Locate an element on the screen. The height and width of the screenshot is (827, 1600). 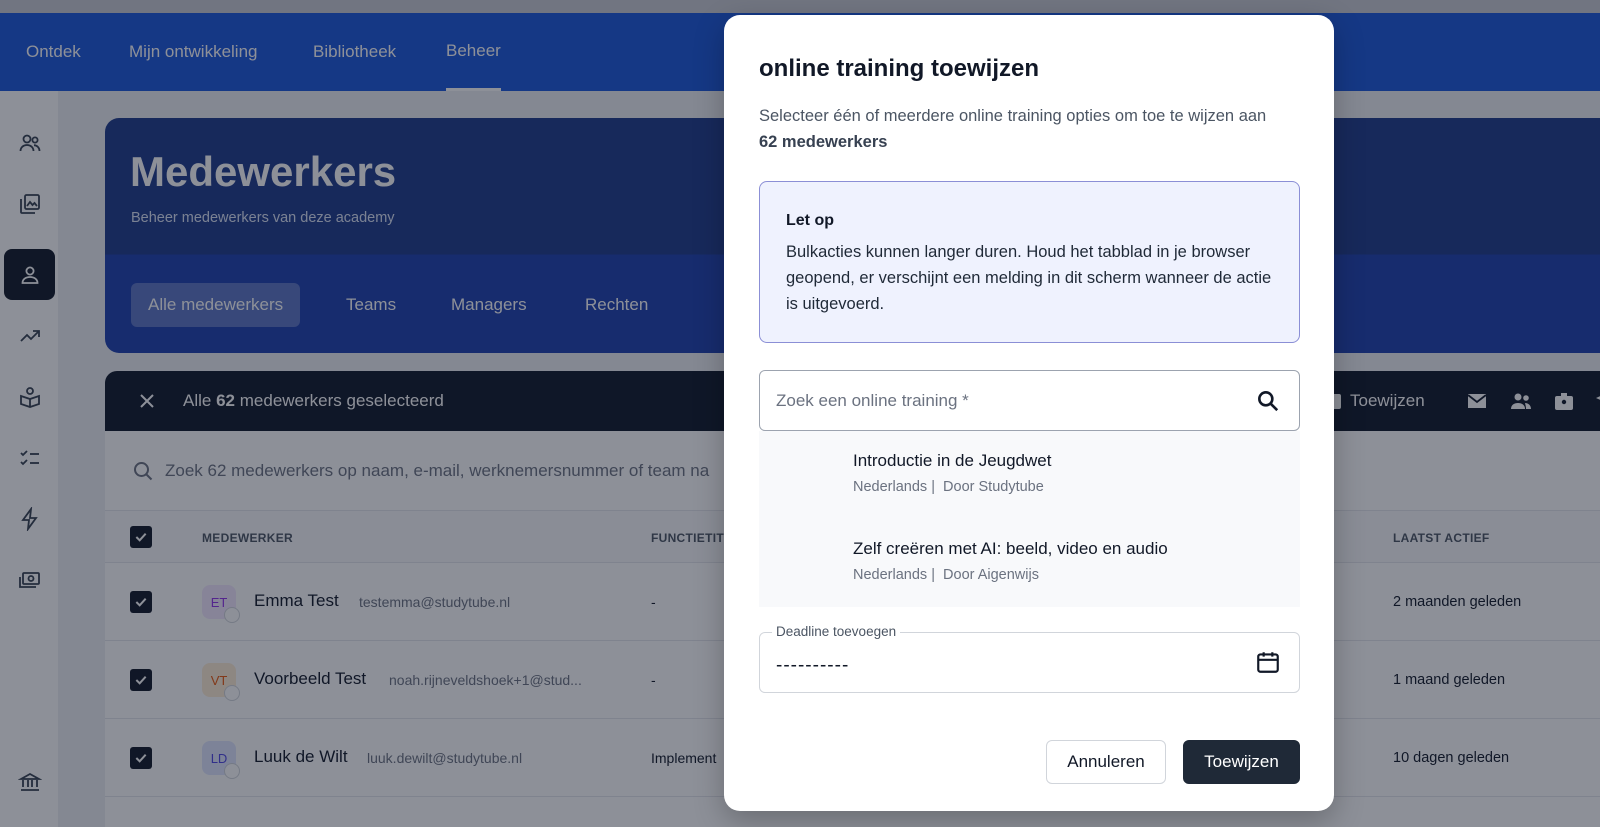
training-search-field is located at coordinates (1029, 400).